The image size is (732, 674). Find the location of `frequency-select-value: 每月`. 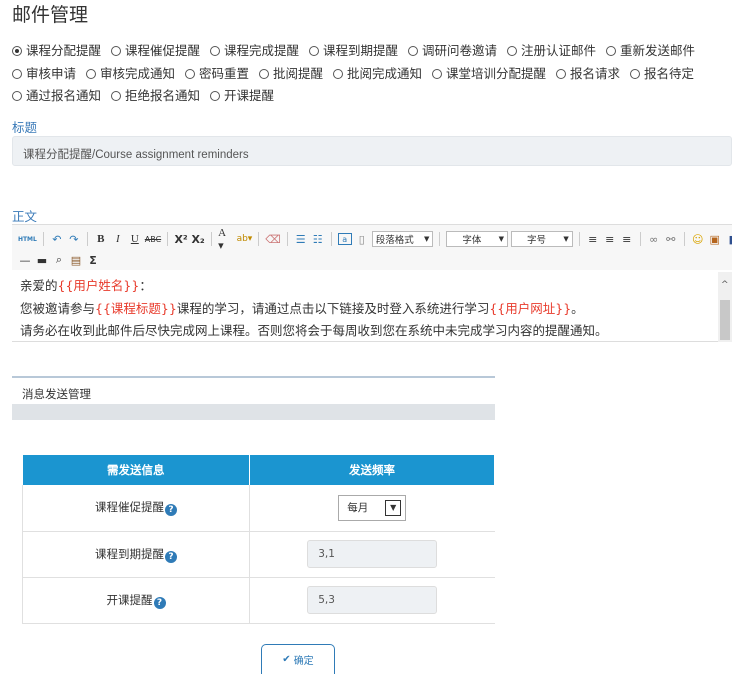

frequency-select-value: 每月 is located at coordinates (358, 508).